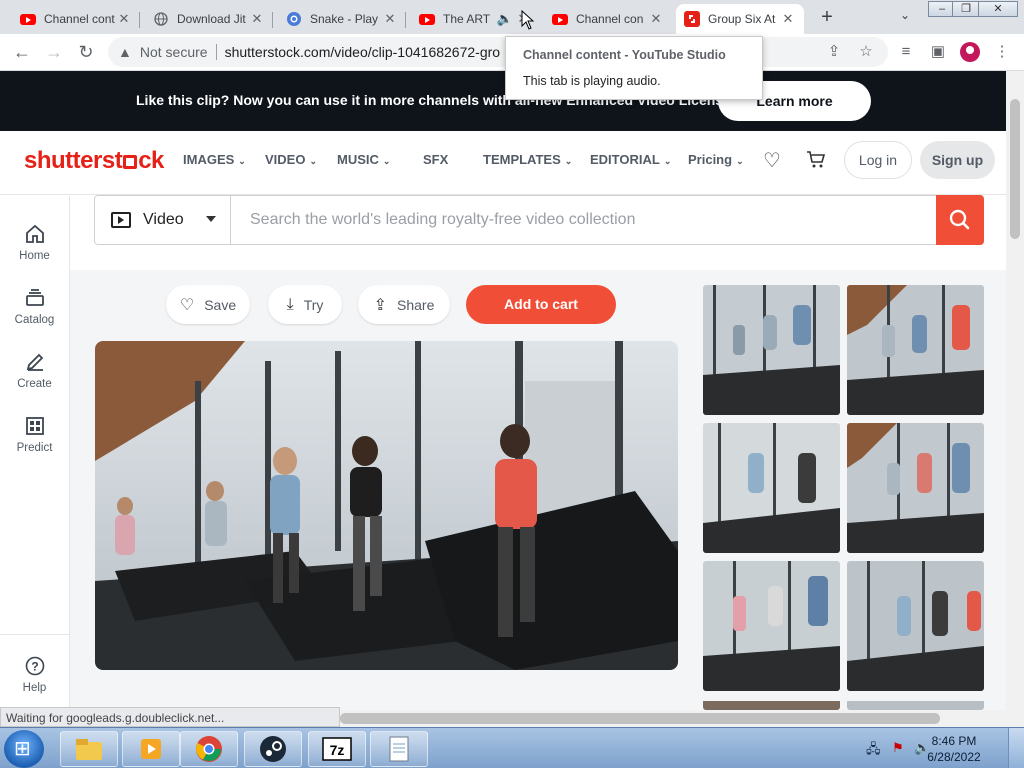 This screenshot has height=768, width=1024. I want to click on add-to-cart-button: Add to cart, so click(541, 304).